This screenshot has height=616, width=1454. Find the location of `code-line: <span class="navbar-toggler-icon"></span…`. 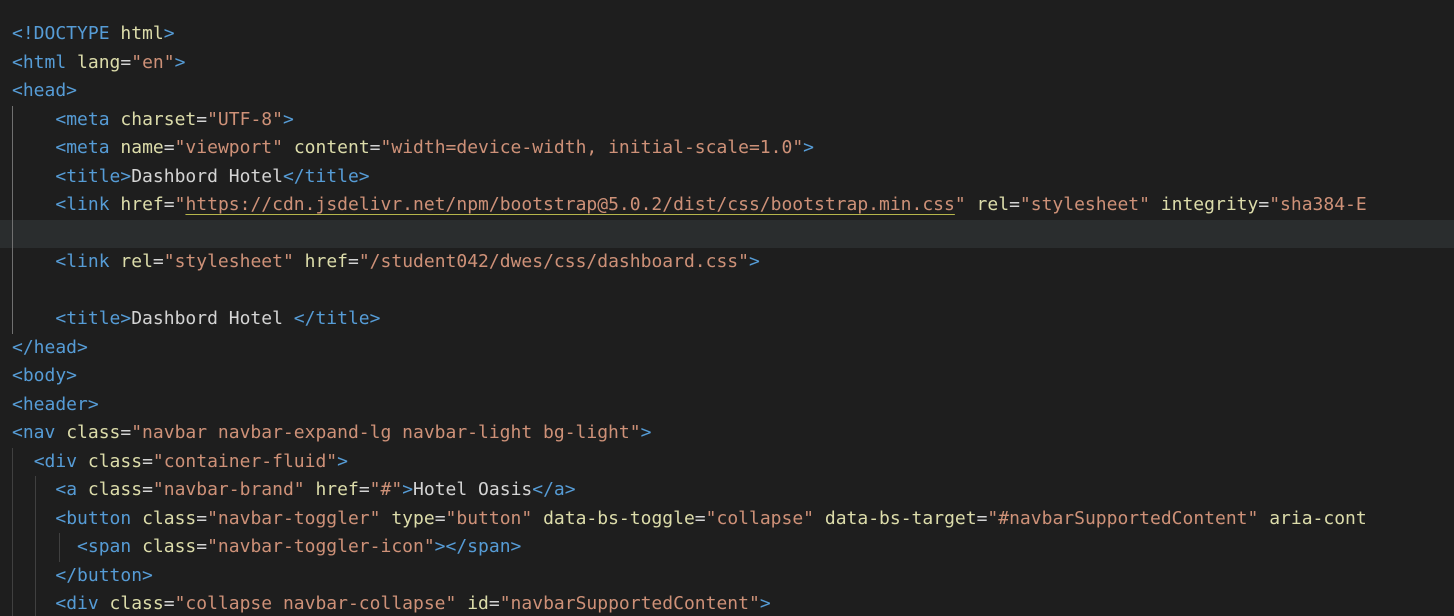

code-line: <span class="navbar-toggler-icon"></span… is located at coordinates (727, 547).